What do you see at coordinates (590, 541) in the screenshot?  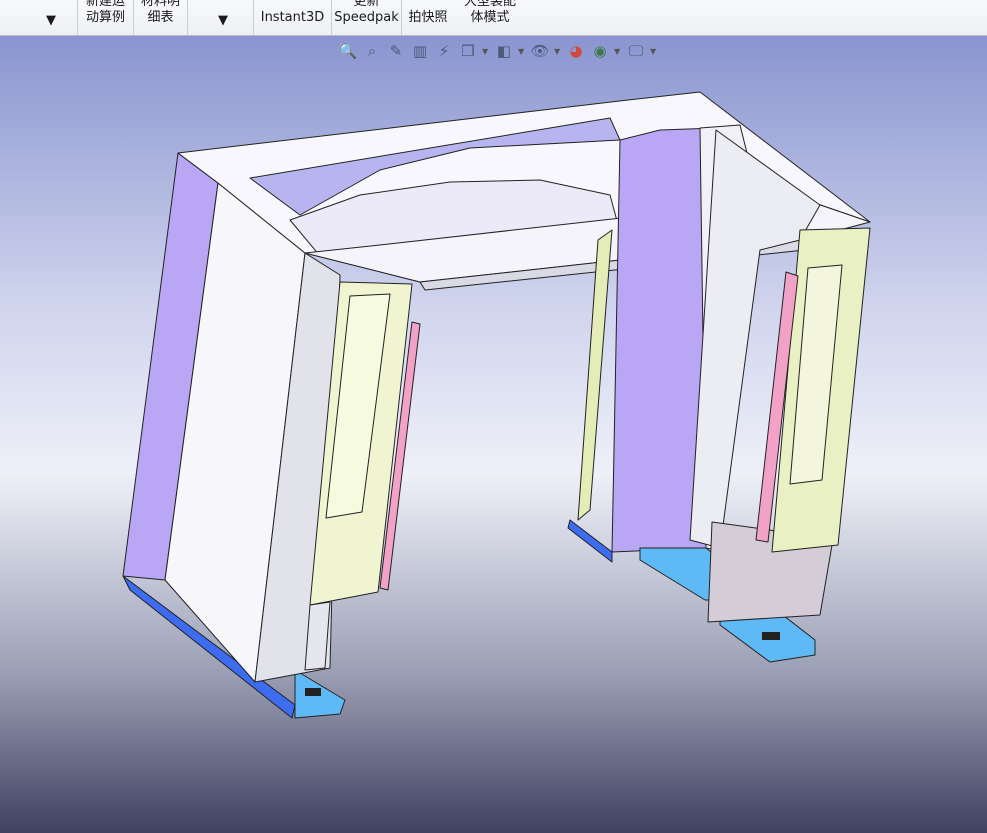 I see `right-base-strip` at bounding box center [590, 541].